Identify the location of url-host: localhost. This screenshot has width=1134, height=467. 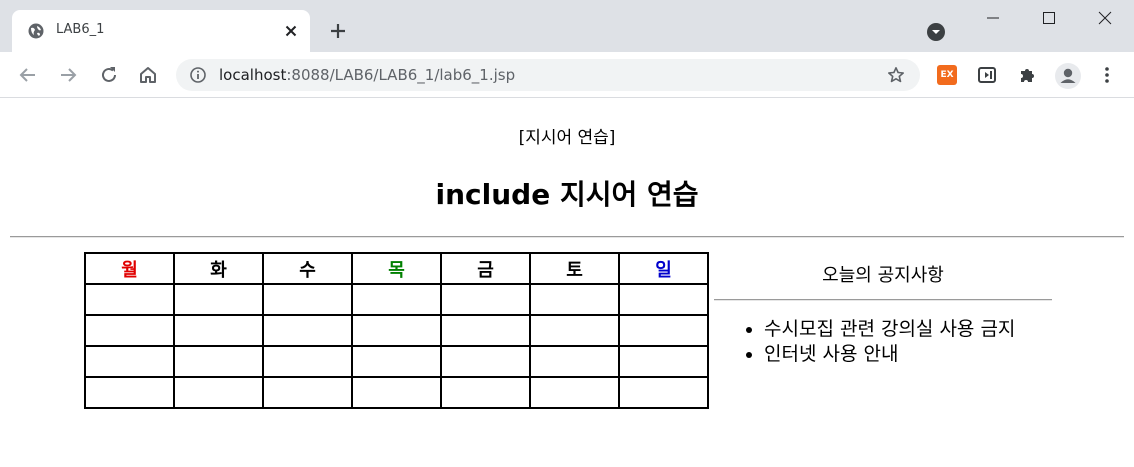
(253, 75).